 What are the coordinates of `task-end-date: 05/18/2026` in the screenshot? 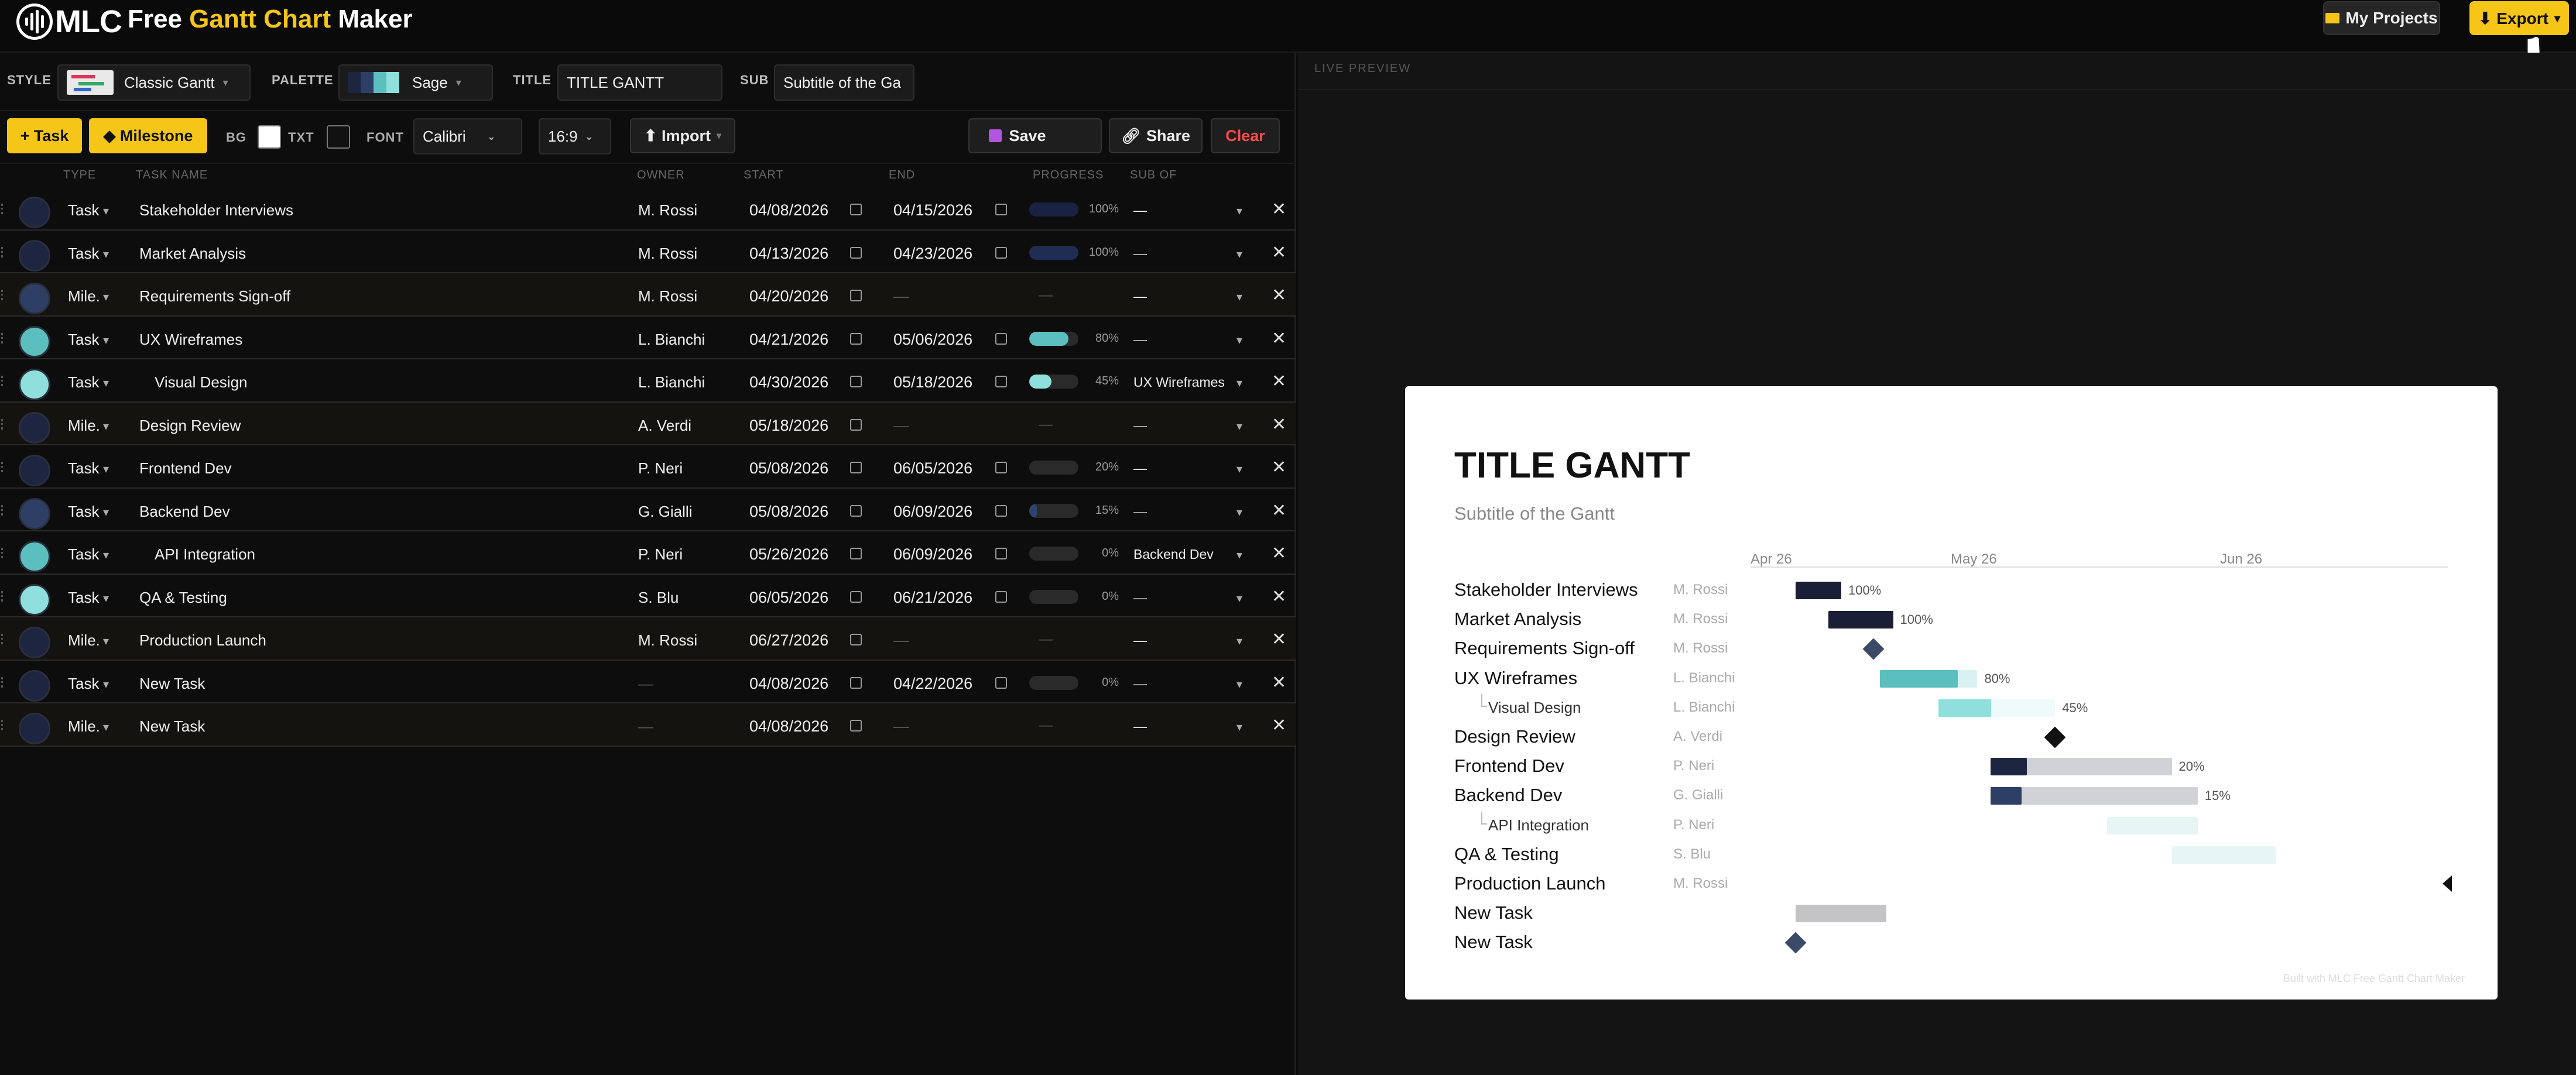 It's located at (932, 382).